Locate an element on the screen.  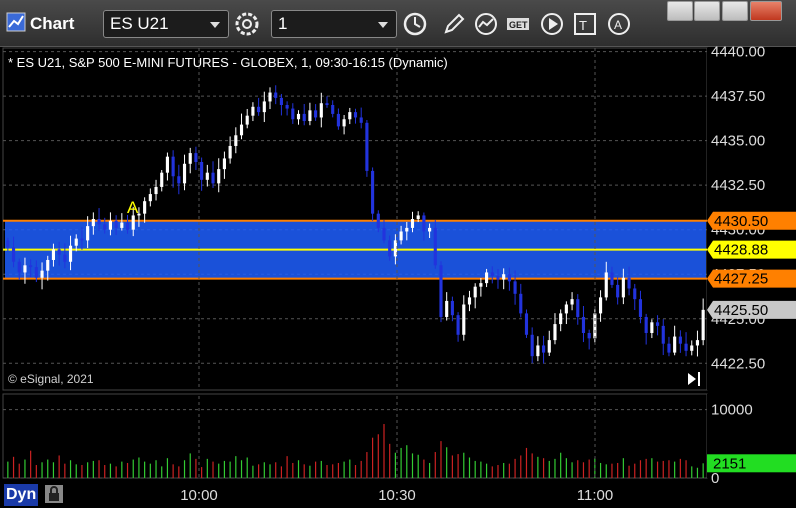
scroll-end-arrow is located at coordinates (692, 379).